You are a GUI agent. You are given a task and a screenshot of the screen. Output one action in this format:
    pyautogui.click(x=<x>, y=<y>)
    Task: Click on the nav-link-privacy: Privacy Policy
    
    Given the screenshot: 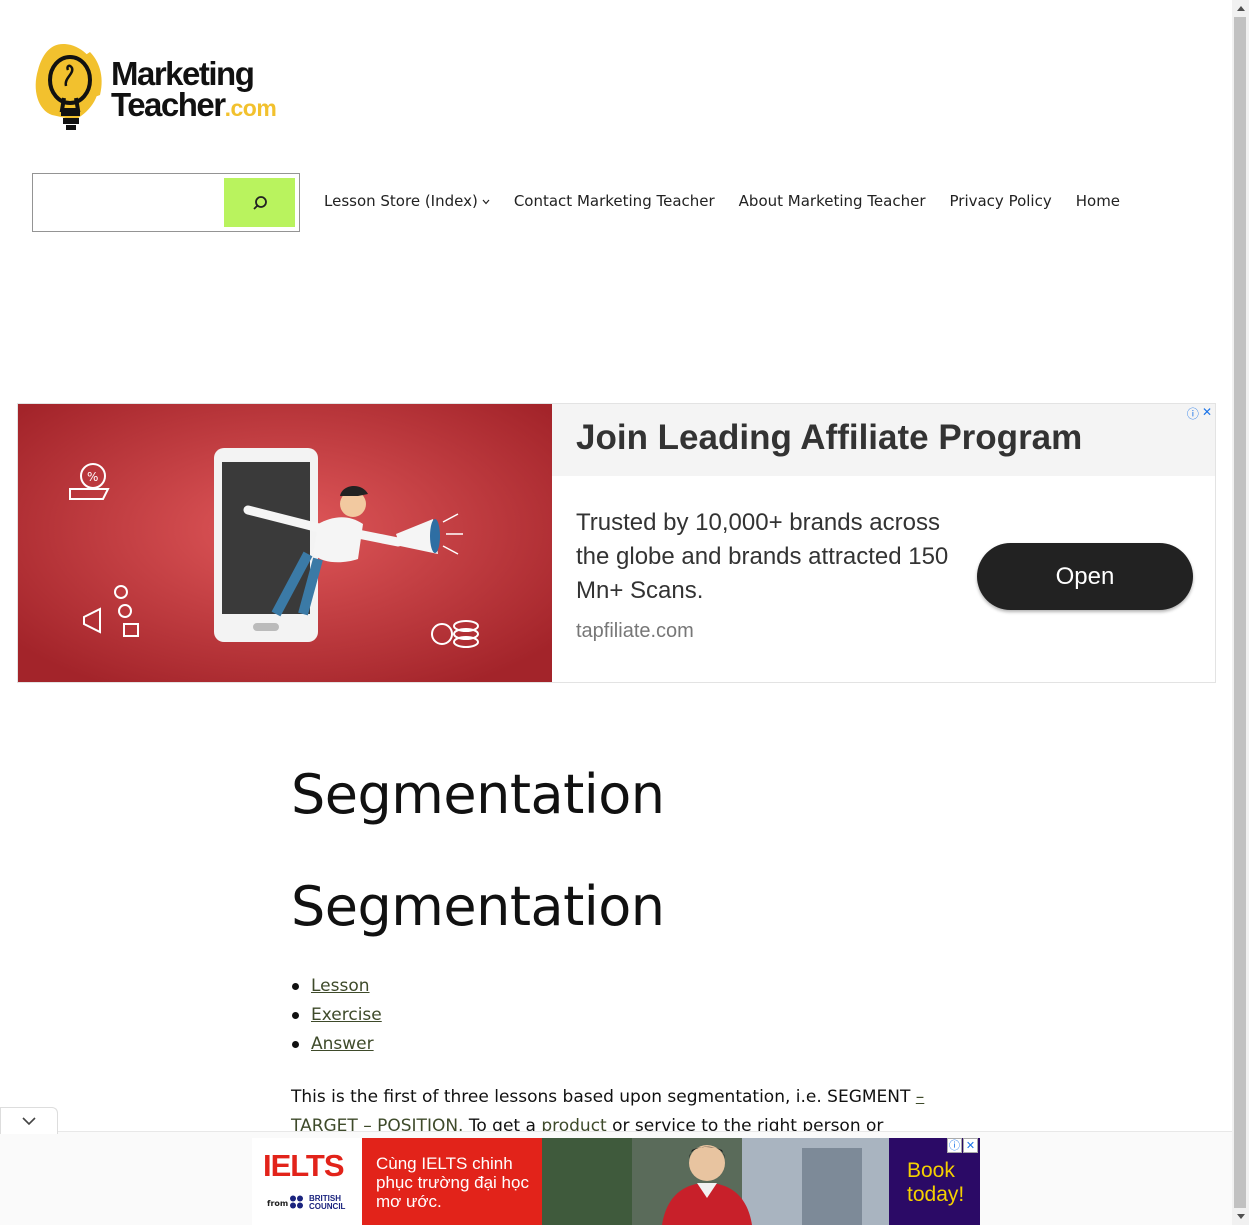 What is the action you would take?
    pyautogui.click(x=1001, y=201)
    